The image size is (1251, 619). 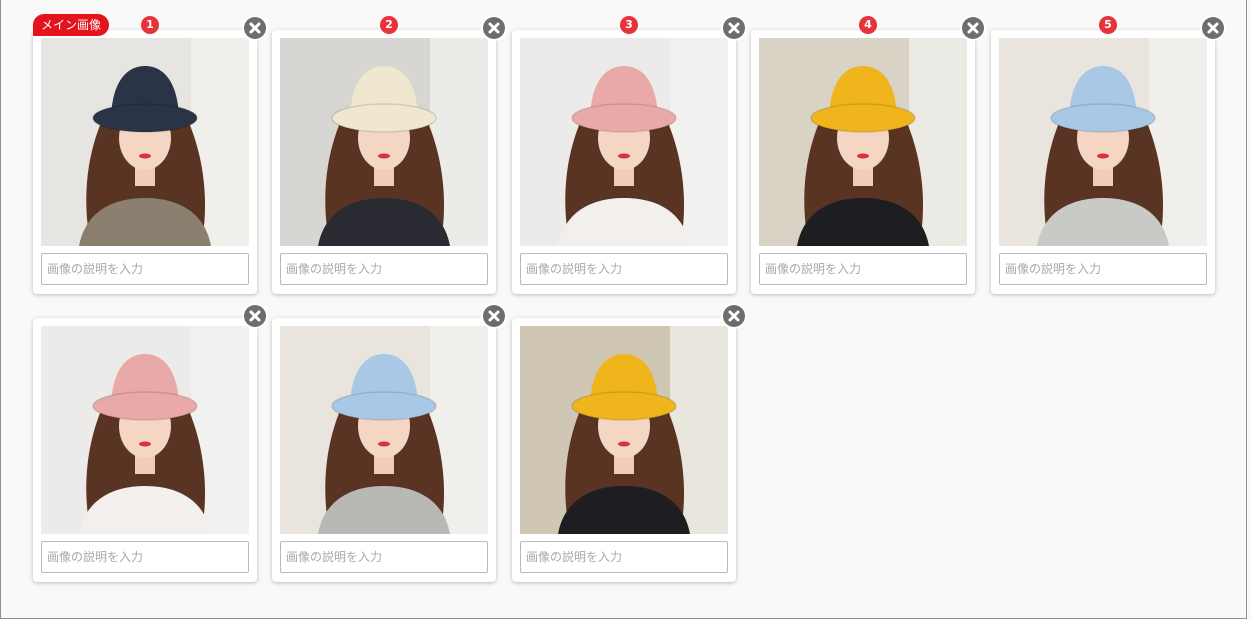 What do you see at coordinates (389, 25) in the screenshot?
I see `image-order-number: 2` at bounding box center [389, 25].